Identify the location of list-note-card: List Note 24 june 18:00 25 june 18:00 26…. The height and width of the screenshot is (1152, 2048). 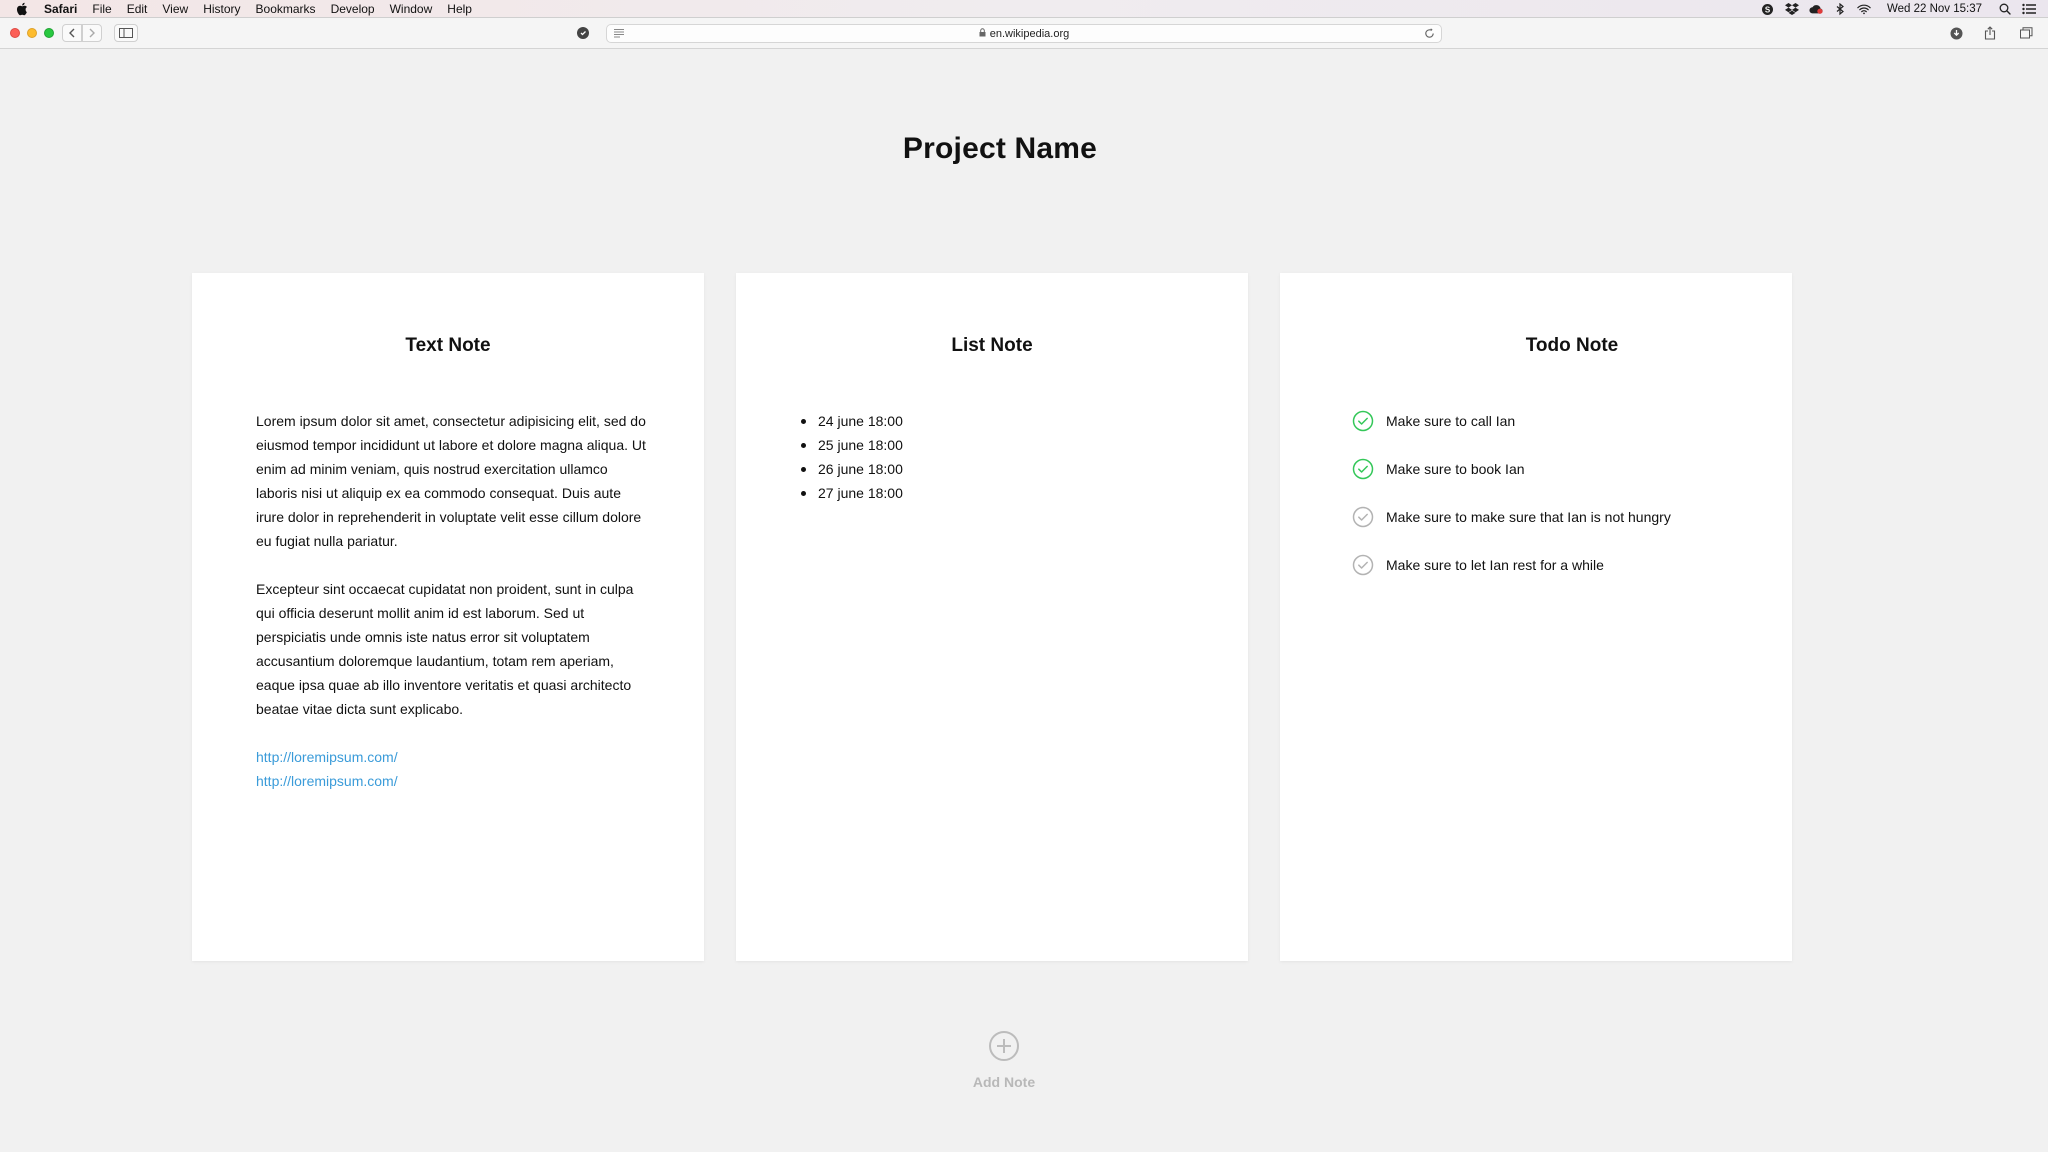
(992, 617).